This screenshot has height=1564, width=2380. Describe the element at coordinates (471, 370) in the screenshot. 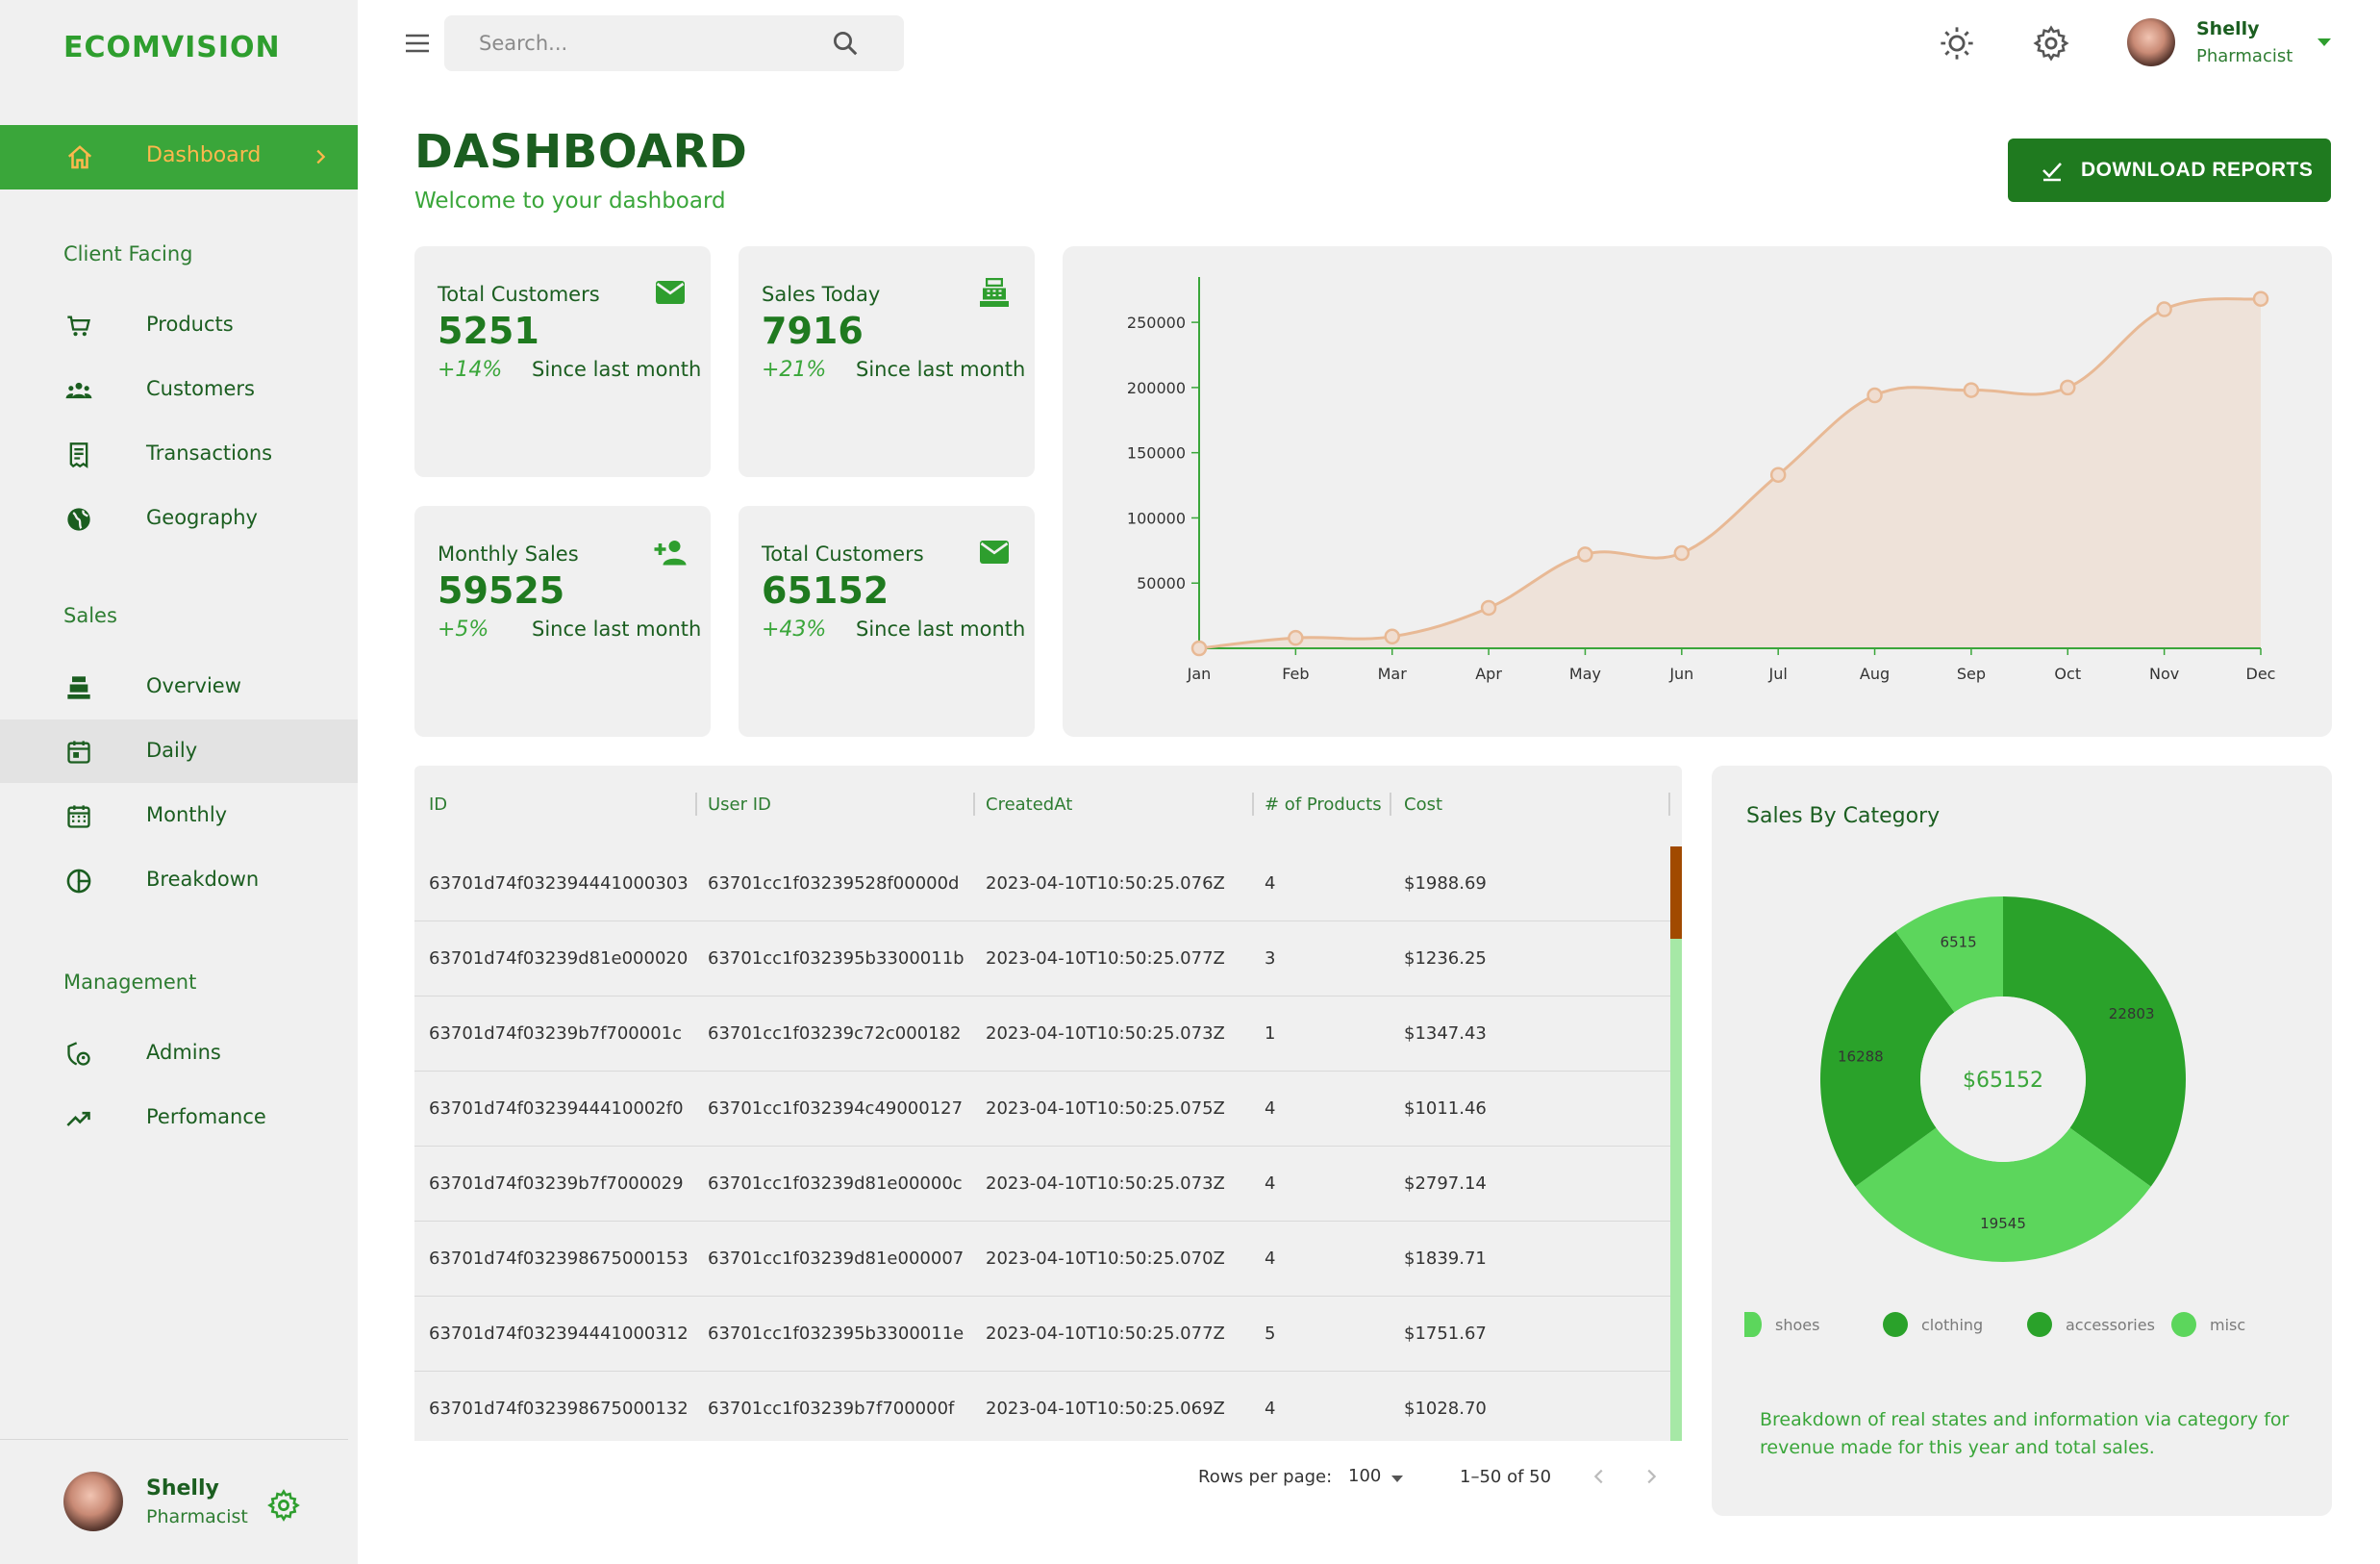

I see `stat-increase: +14%` at that location.